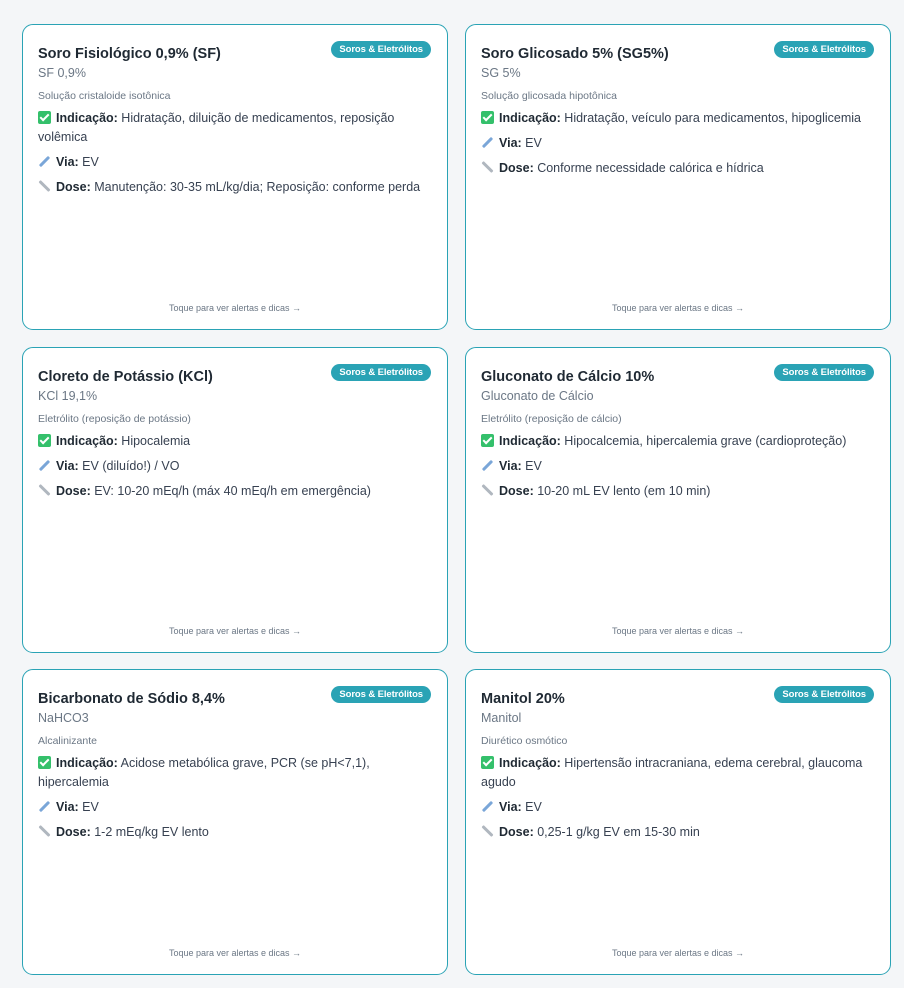 Image resolution: width=904 pixels, height=988 pixels. Describe the element at coordinates (235, 466) in the screenshot. I see `route-row: Via: EV (diluído!) / VO` at that location.